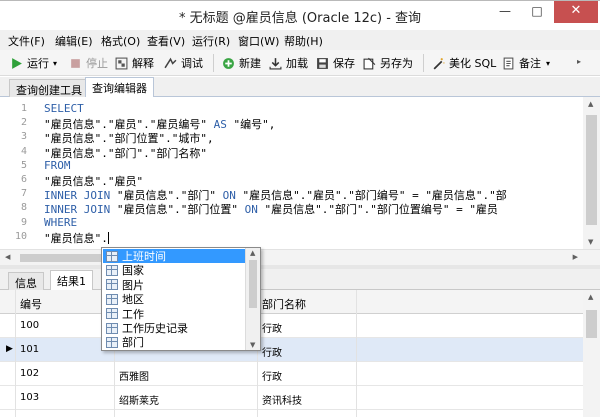 The width and height of the screenshot is (600, 417). Describe the element at coordinates (576, 12) in the screenshot. I see `close-button: ✕` at that location.